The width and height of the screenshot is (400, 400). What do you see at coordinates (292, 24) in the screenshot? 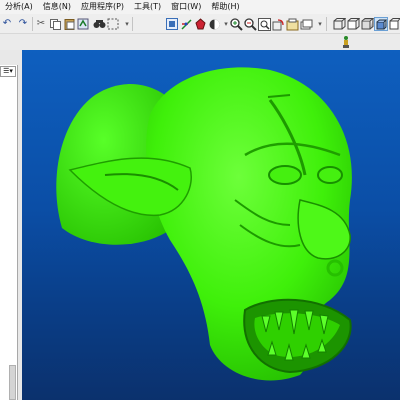
I see `saved-views-icon` at bounding box center [292, 24].